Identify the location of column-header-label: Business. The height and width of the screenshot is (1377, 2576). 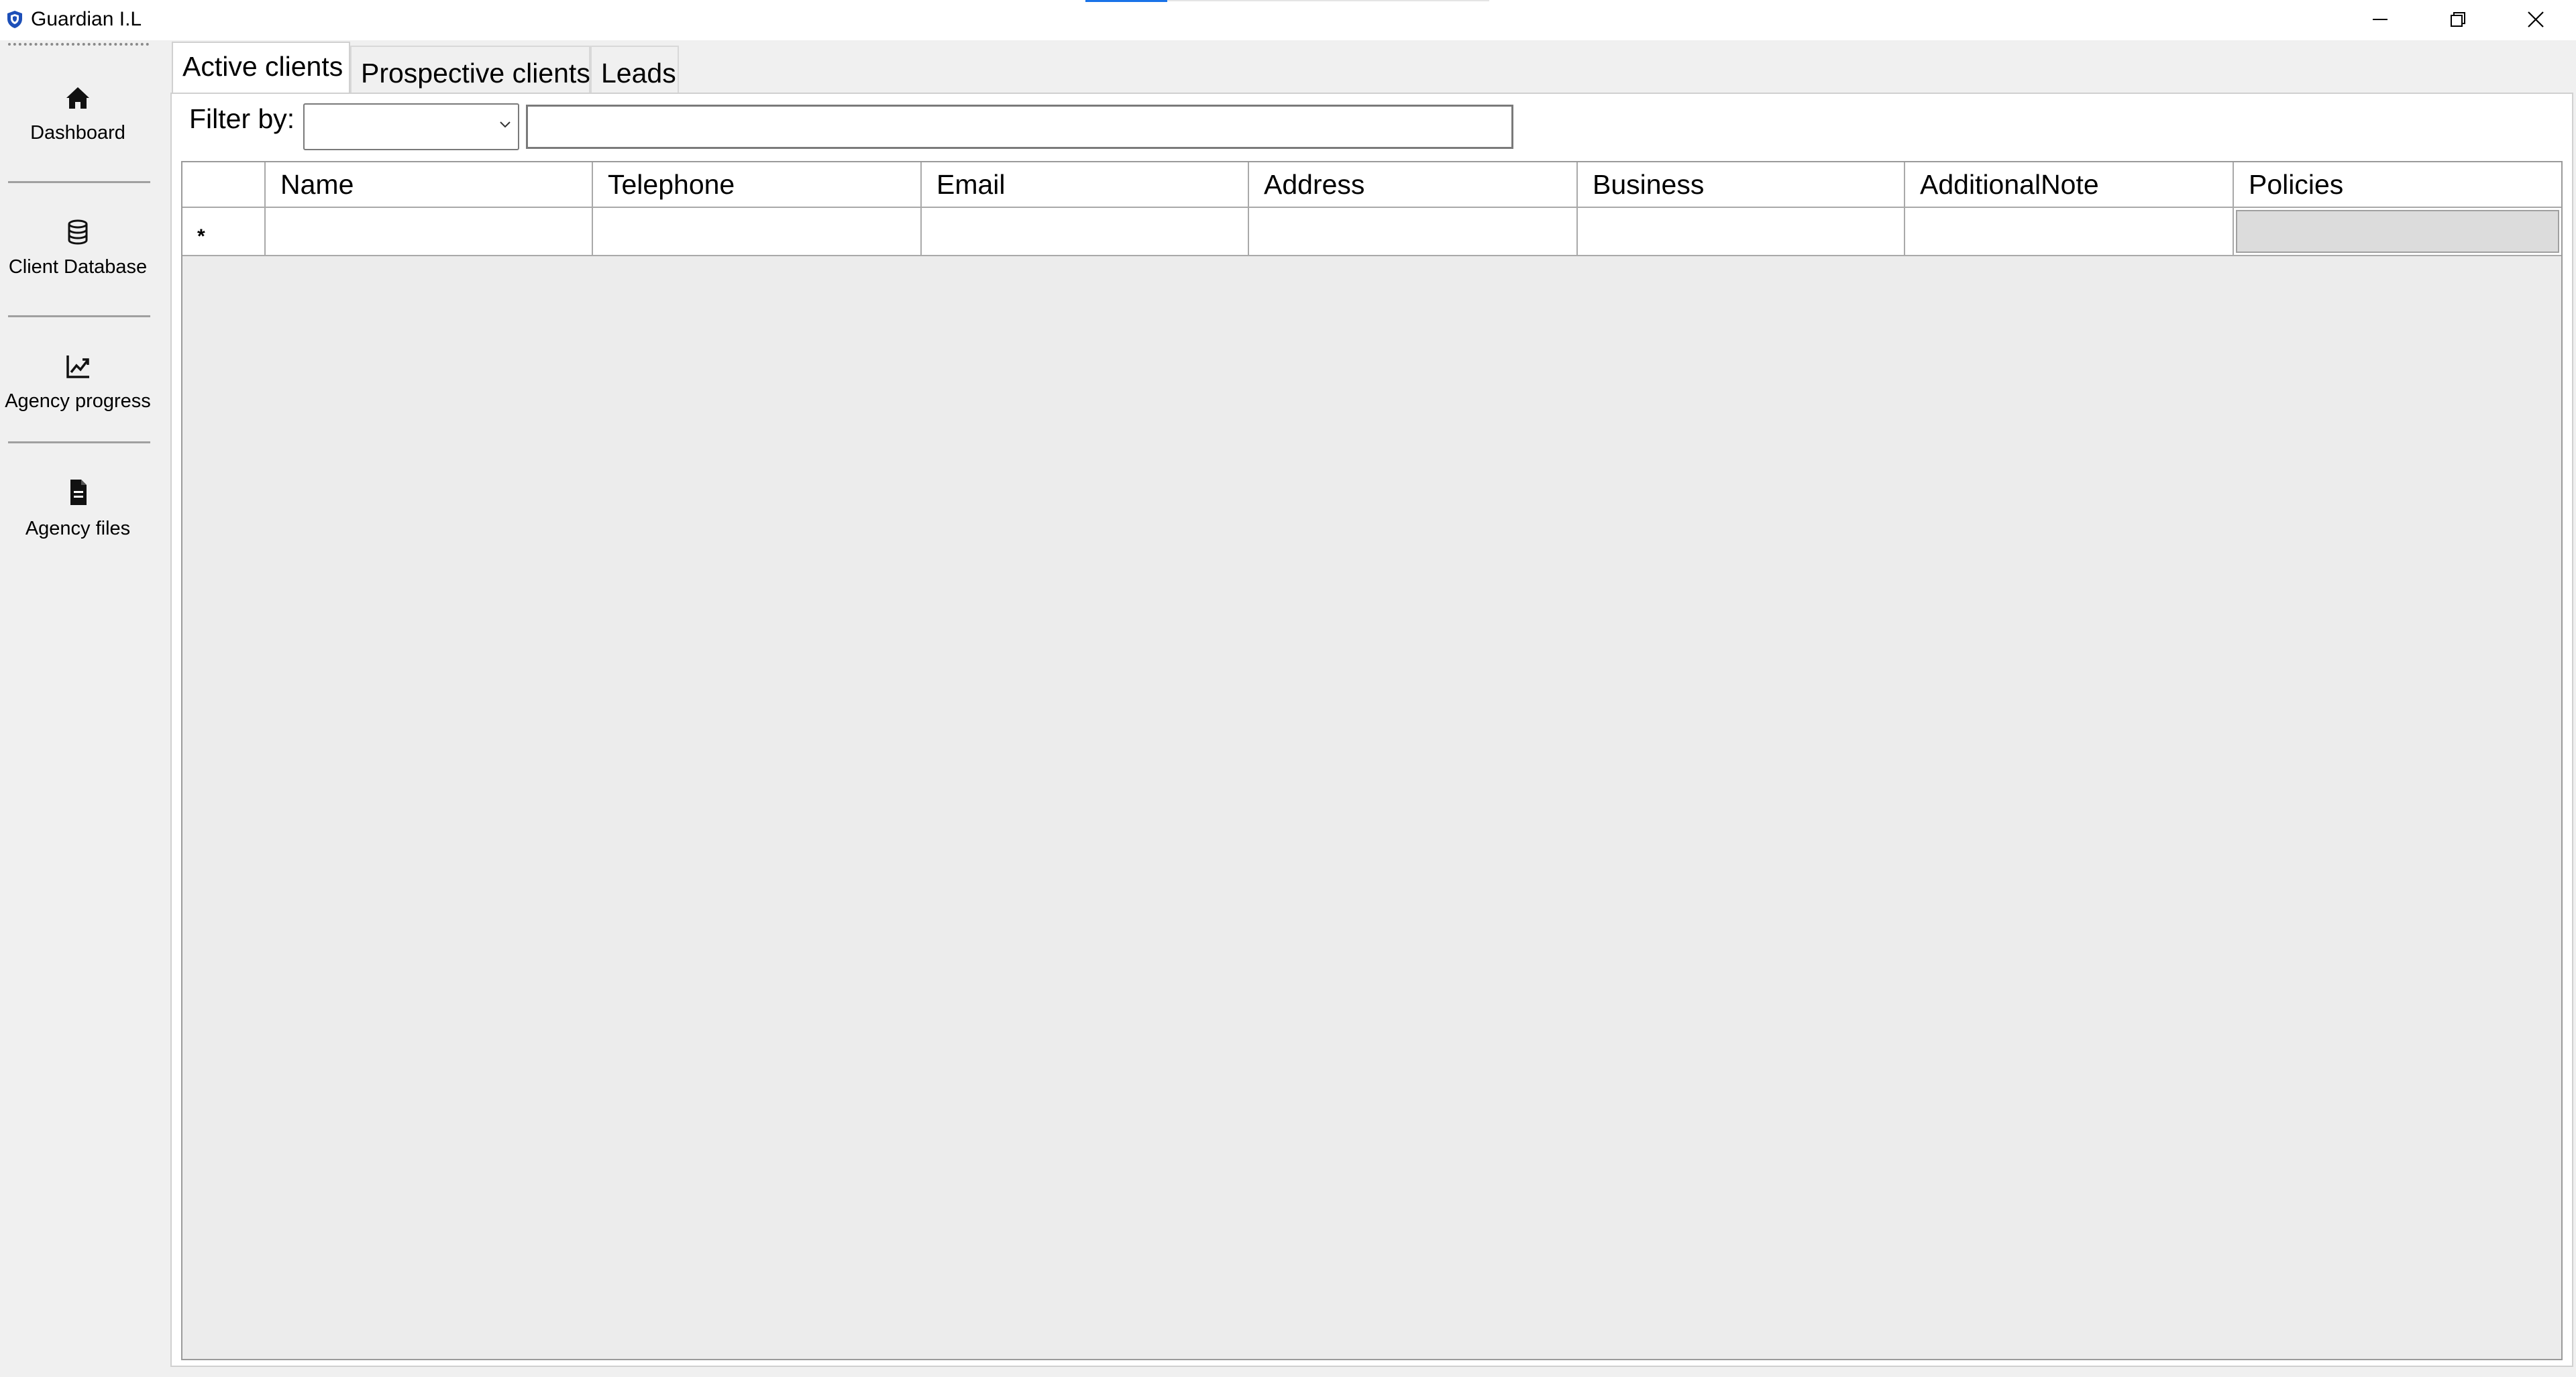
(1649, 184).